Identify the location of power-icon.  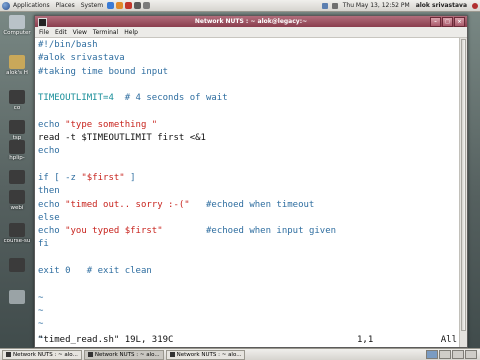
(475, 5).